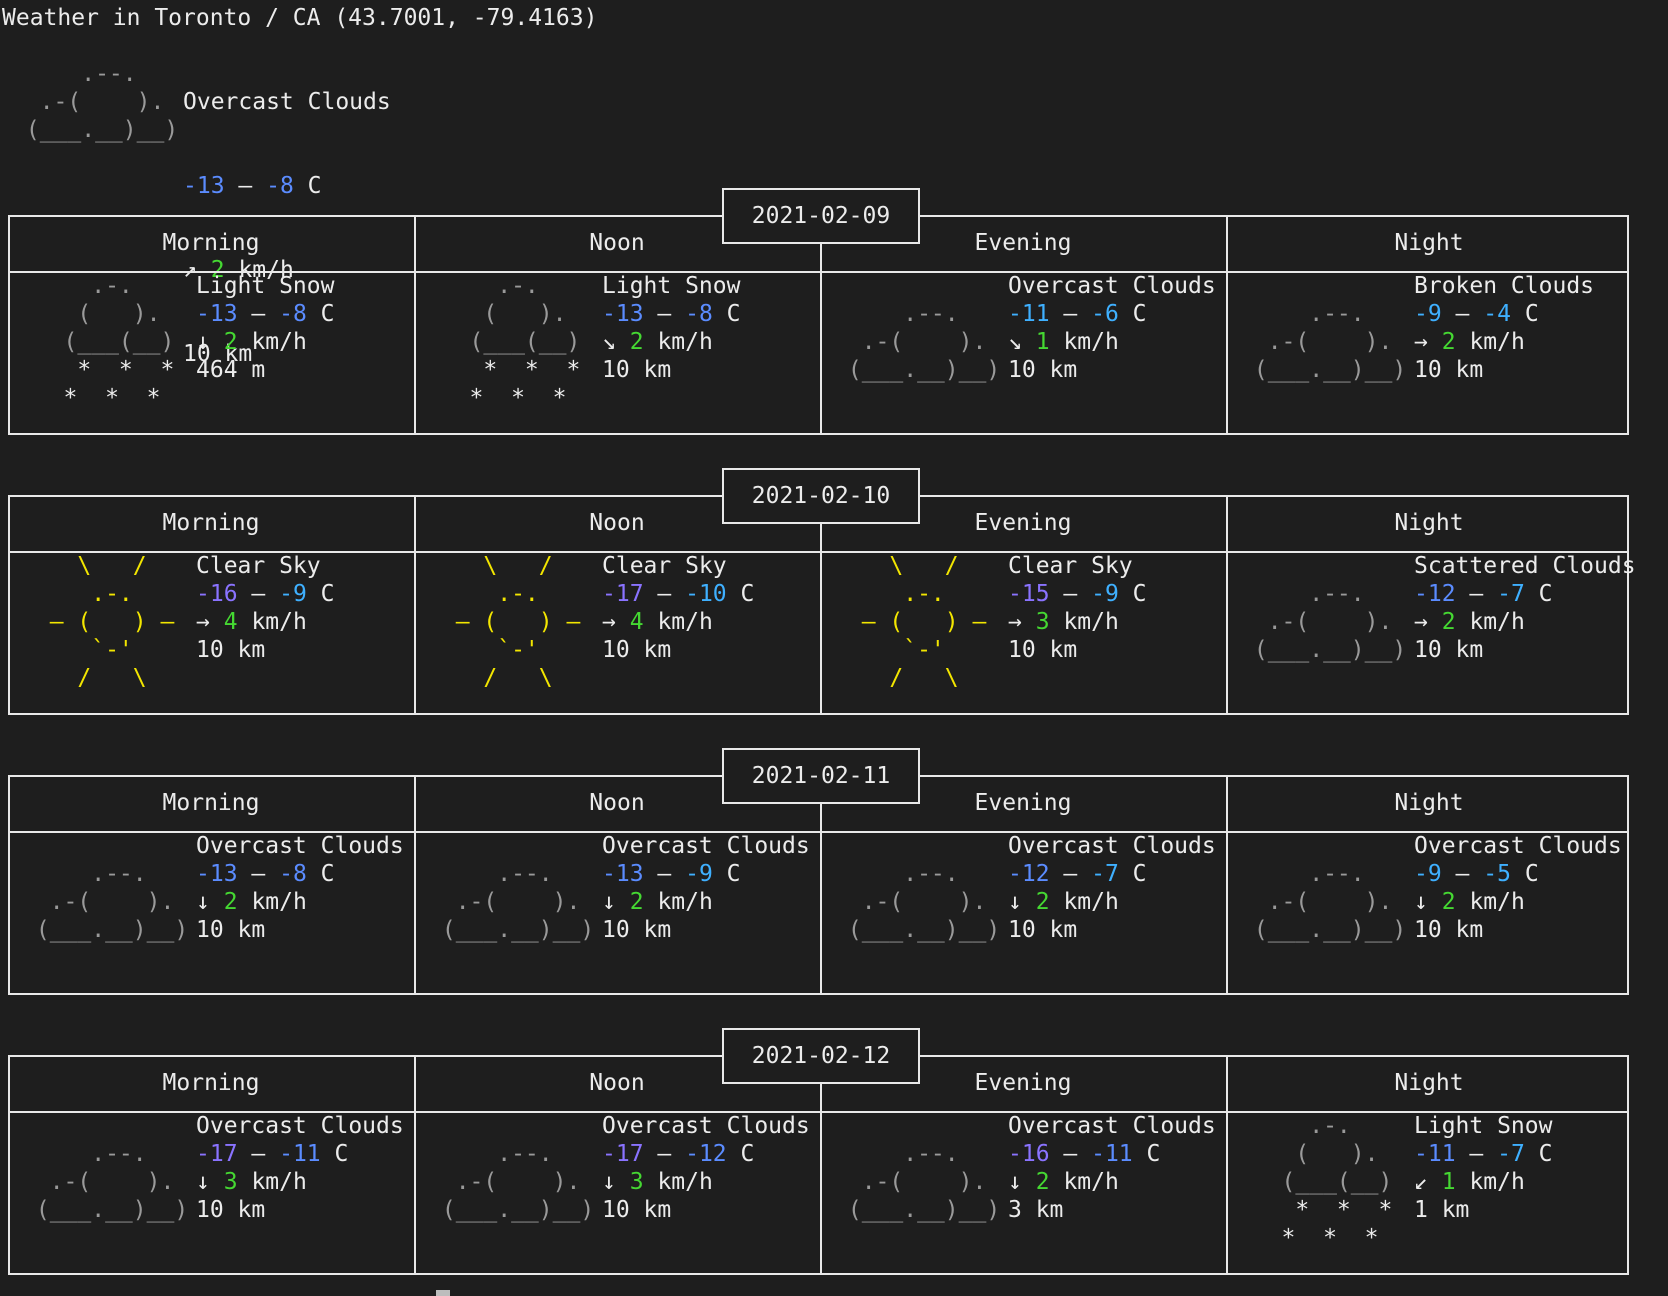 The height and width of the screenshot is (1296, 1668). What do you see at coordinates (217, 874) in the screenshot?
I see `temp-low: -13` at bounding box center [217, 874].